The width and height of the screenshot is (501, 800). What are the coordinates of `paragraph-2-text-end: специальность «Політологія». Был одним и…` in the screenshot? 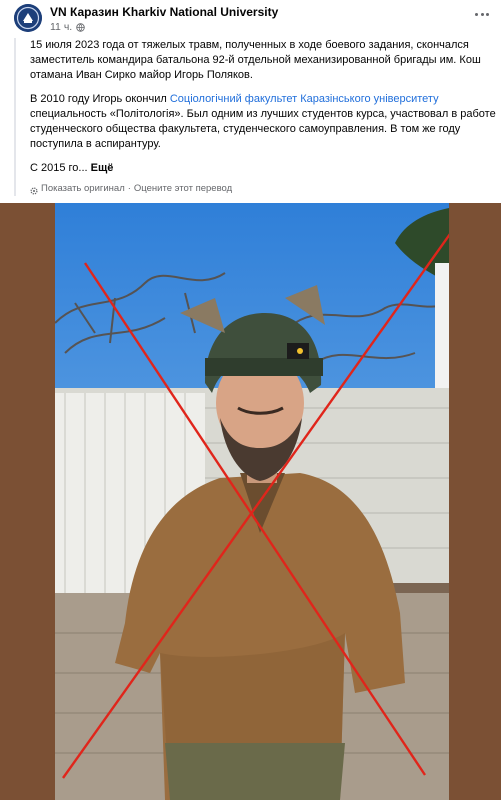 It's located at (263, 129).